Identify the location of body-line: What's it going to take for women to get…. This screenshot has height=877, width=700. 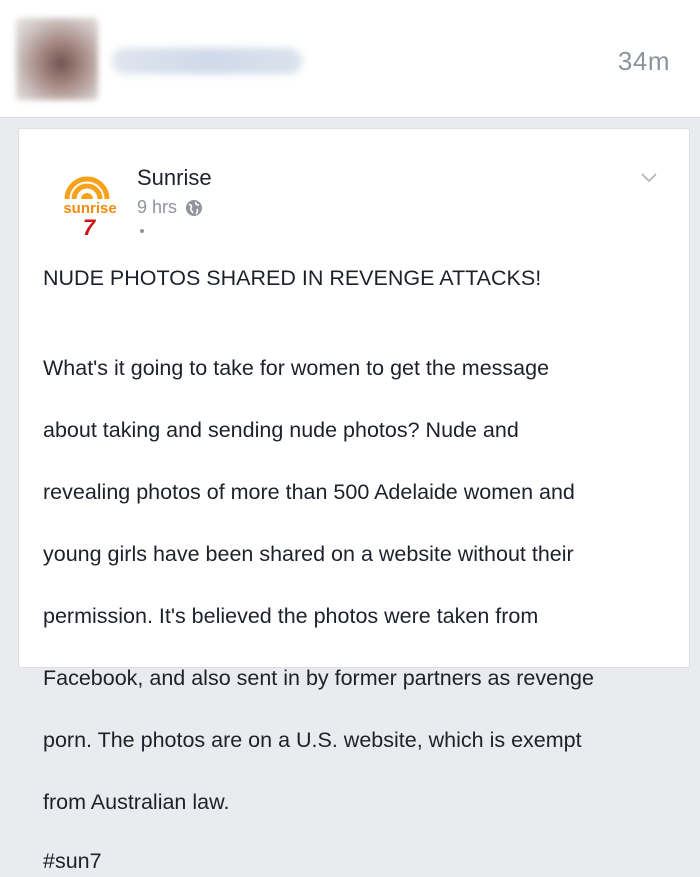
(296, 368).